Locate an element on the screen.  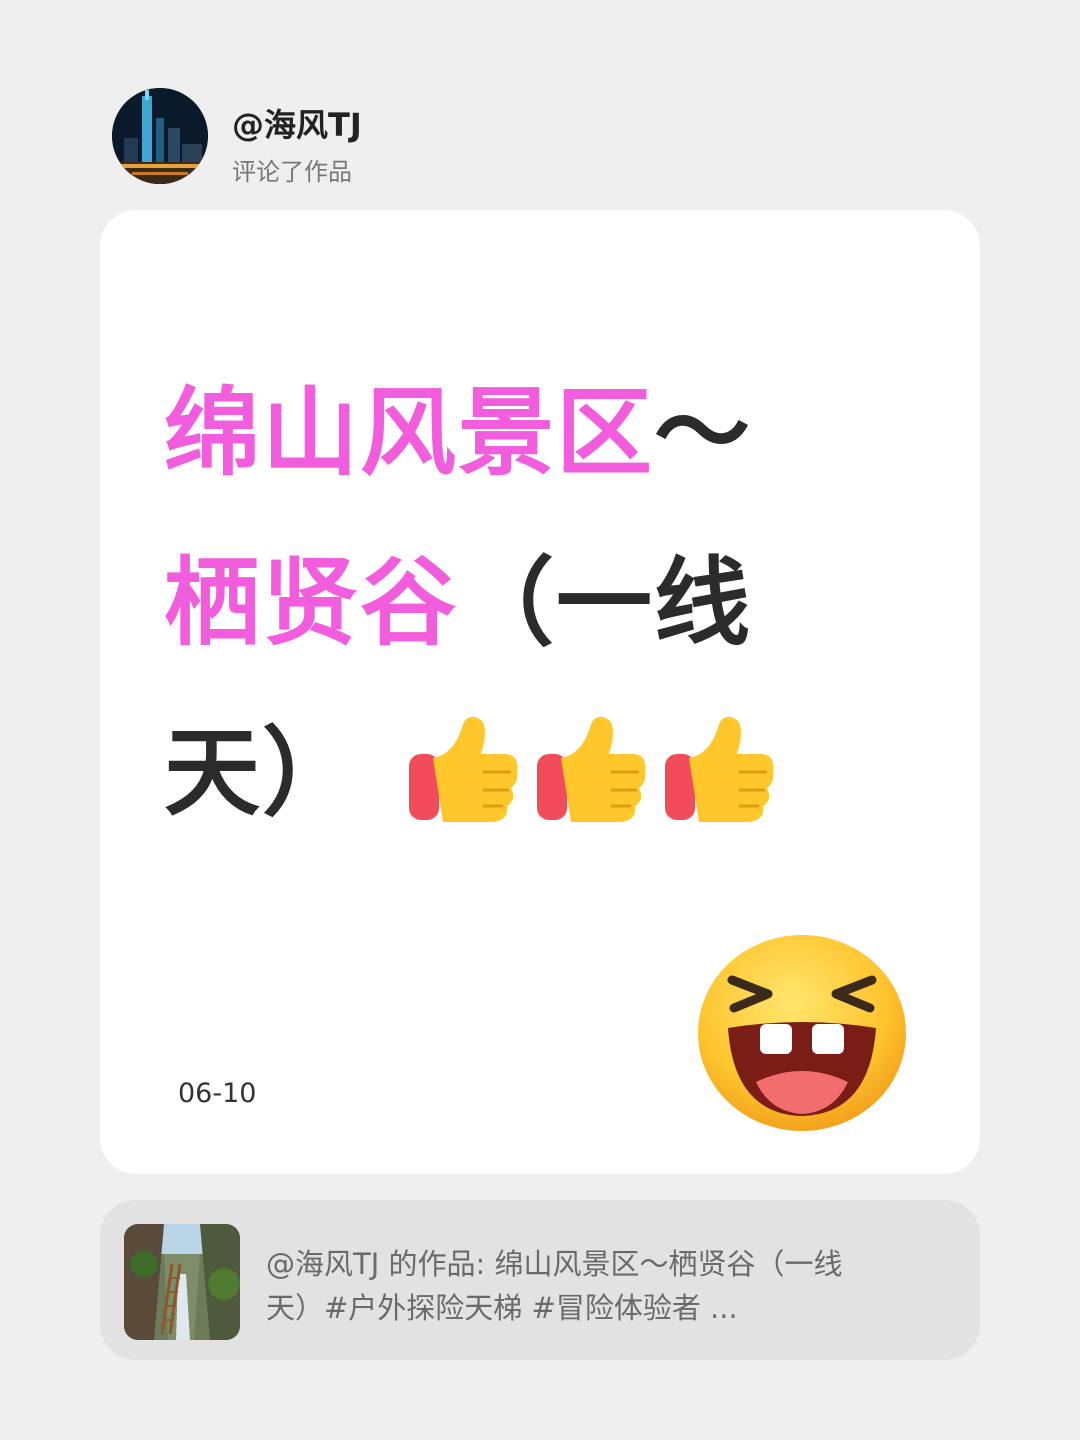
avatar is located at coordinates (160, 136).